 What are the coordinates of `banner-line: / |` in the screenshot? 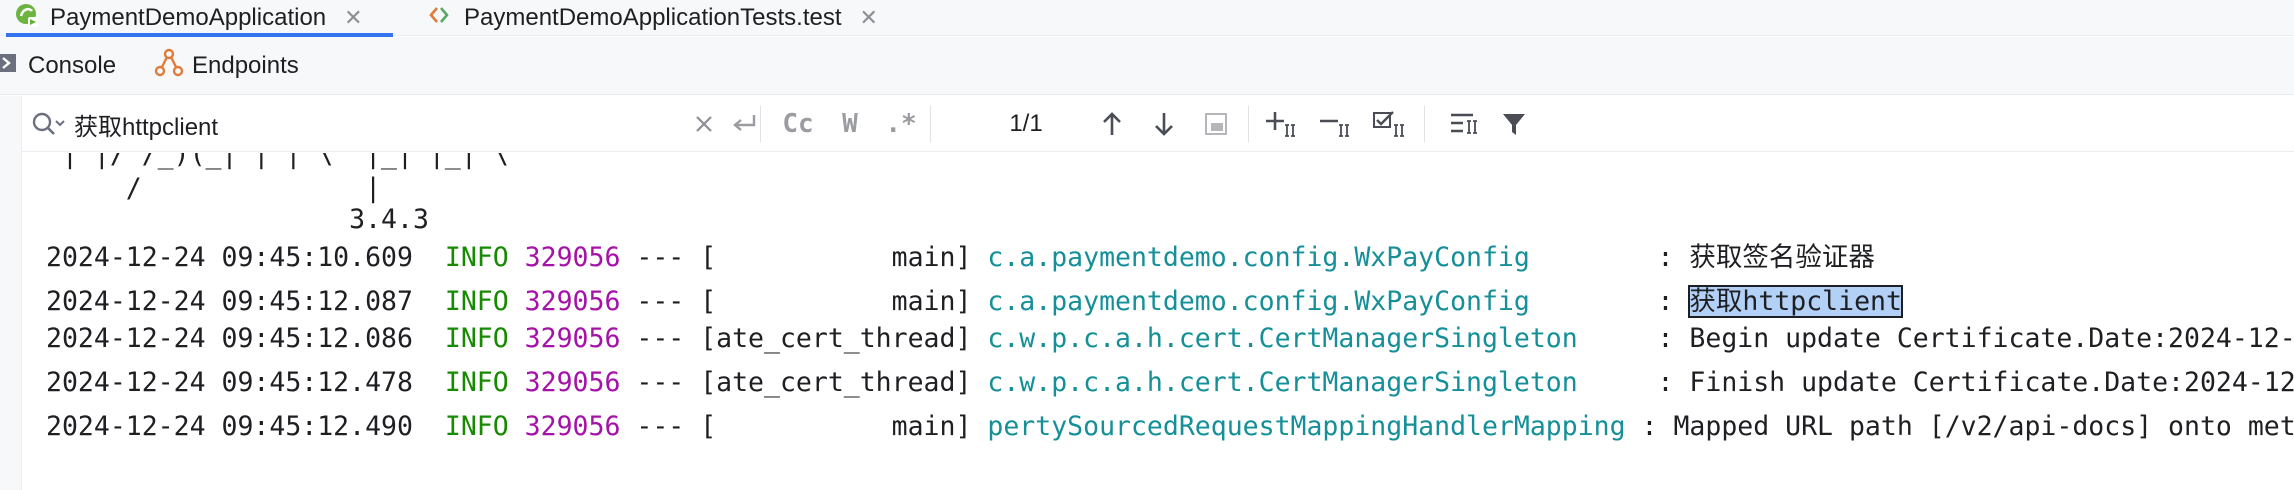 It's located at (214, 188).